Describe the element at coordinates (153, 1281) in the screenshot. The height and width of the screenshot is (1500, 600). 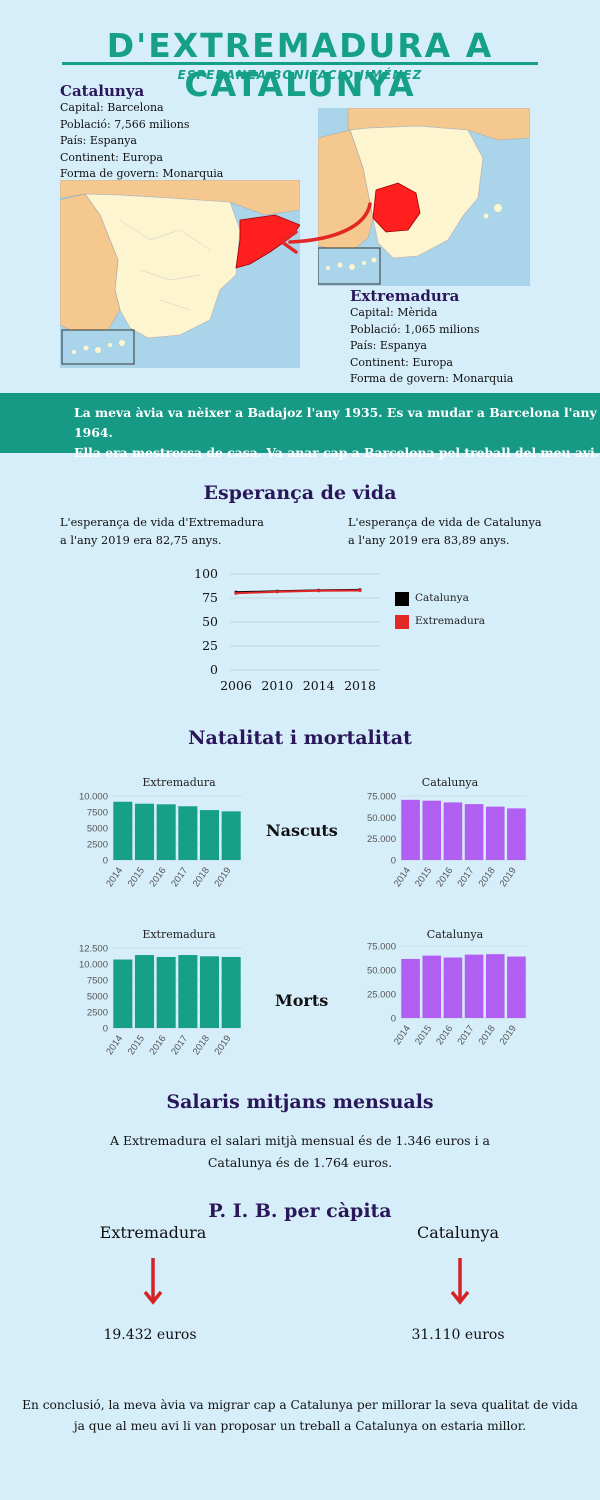
I see `arrow-down-icon` at that location.